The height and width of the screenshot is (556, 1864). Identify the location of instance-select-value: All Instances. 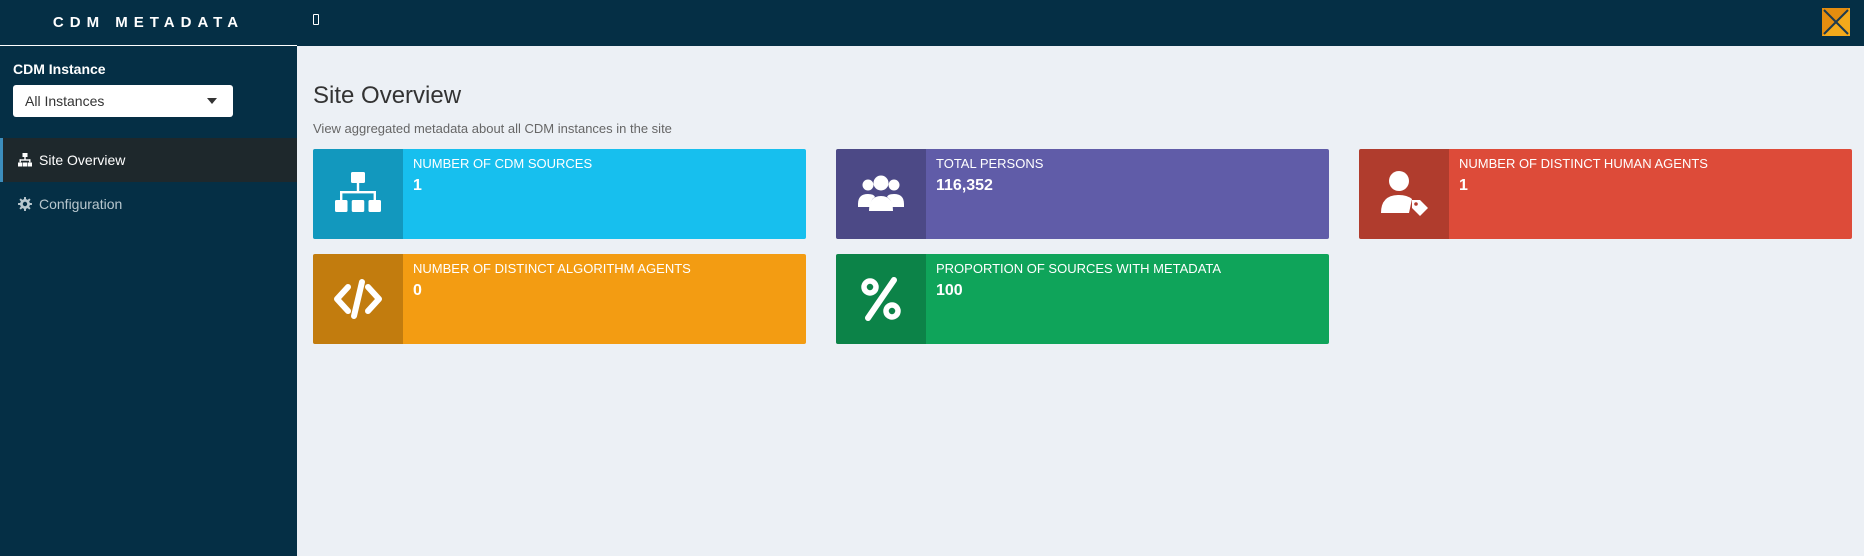
(65, 101).